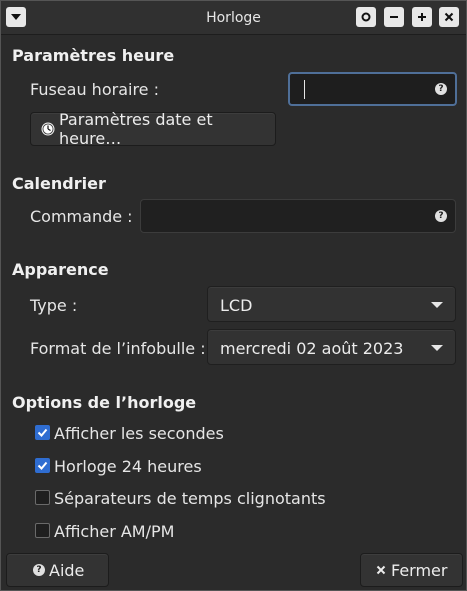 This screenshot has width=467, height=591. What do you see at coordinates (128, 466) in the screenshot?
I see `option-label: Horloge 24 heures` at bounding box center [128, 466].